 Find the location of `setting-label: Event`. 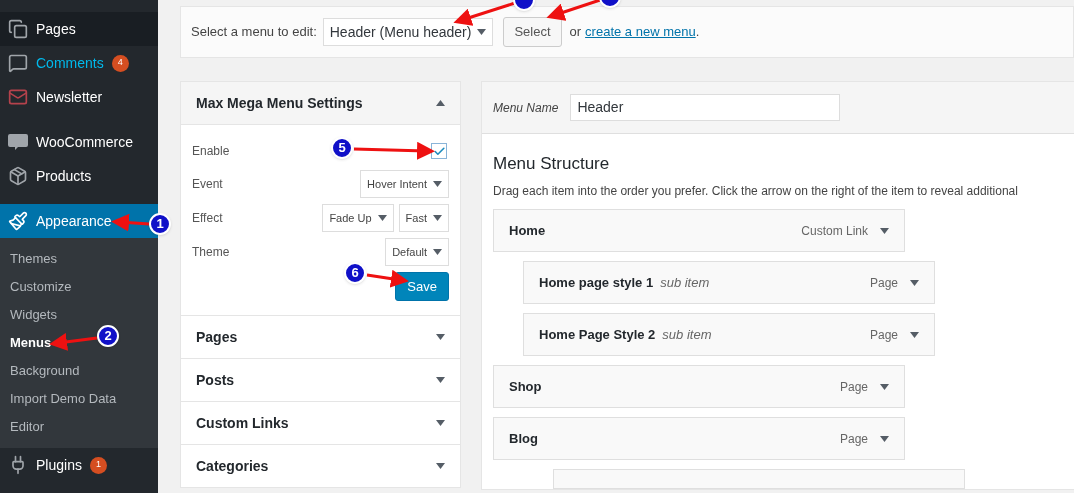

setting-label: Event is located at coordinates (207, 184).